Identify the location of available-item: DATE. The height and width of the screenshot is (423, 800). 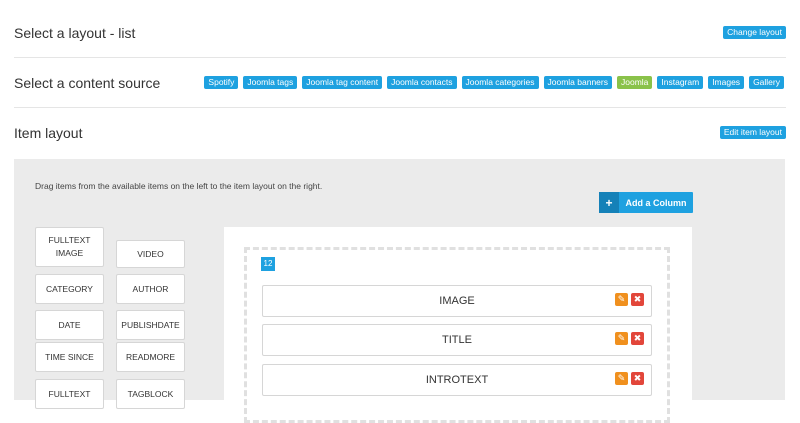
(69, 325).